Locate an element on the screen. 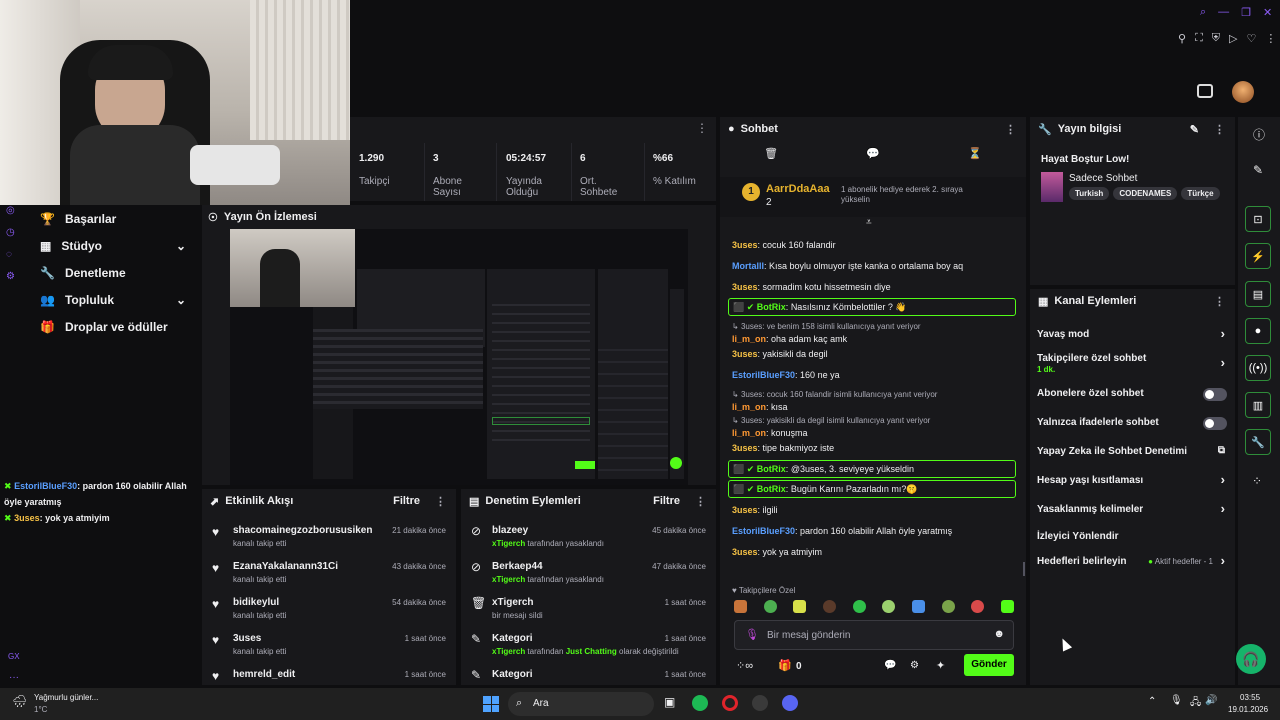 The width and height of the screenshot is (1280, 720). bot-message: ⬛ ✔ BotRix: Nasılsınız Kömbelottiler ? 👋 is located at coordinates (873, 307).